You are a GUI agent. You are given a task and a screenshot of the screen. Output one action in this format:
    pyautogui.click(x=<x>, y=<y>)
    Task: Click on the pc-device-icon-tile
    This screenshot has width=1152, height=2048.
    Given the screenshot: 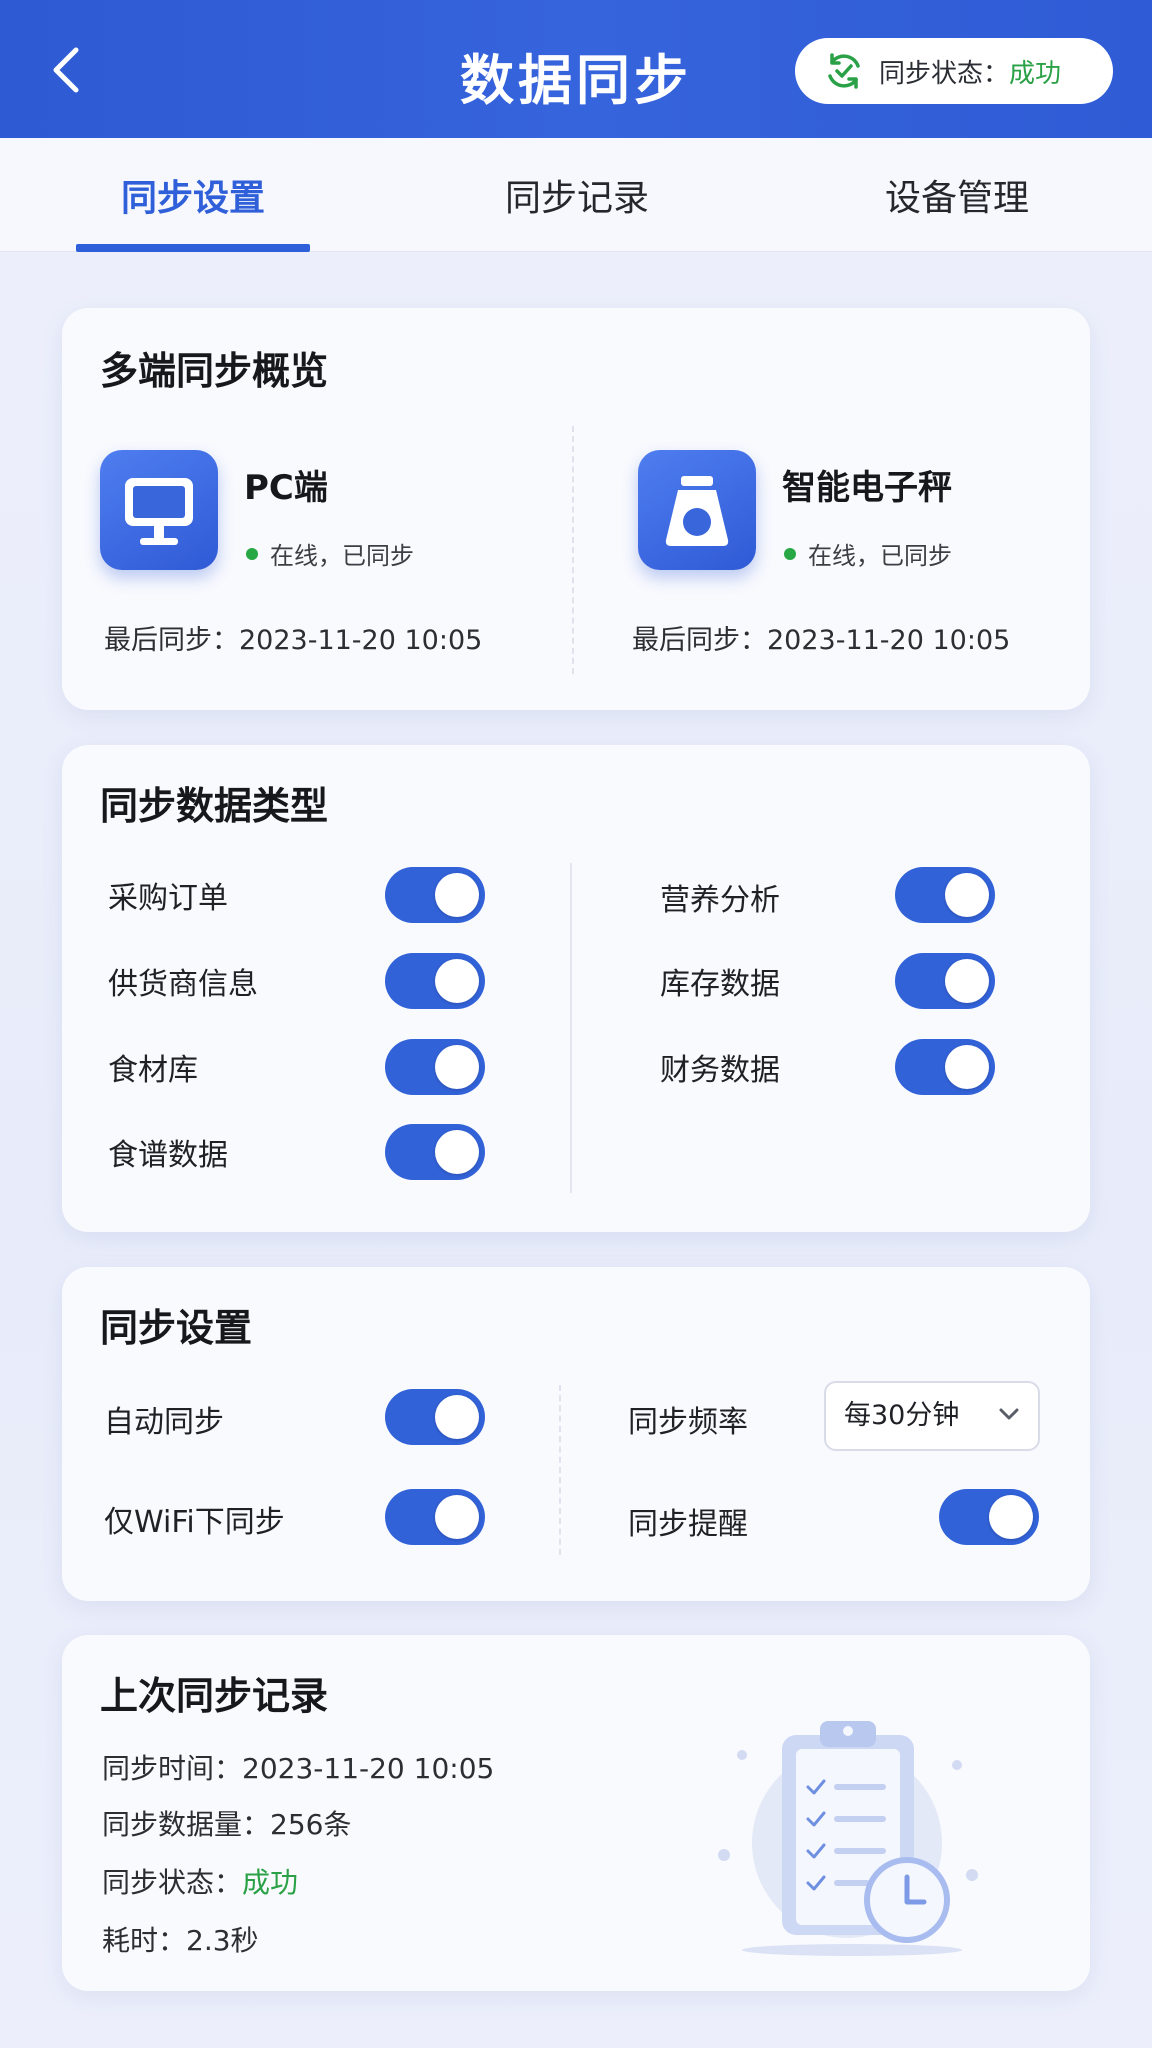 What is the action you would take?
    pyautogui.click(x=159, y=510)
    